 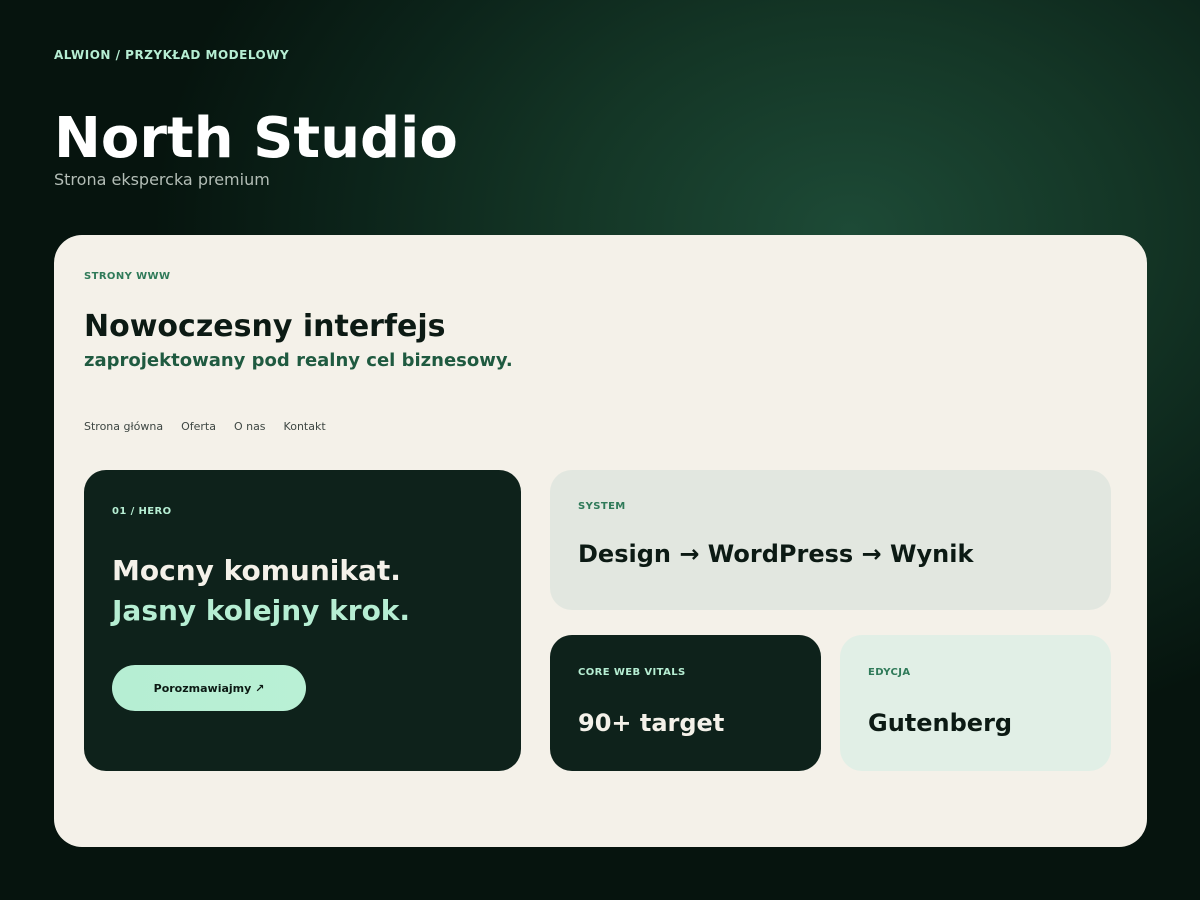 I want to click on core-web-vitals-value: 90+ target, so click(x=651, y=723).